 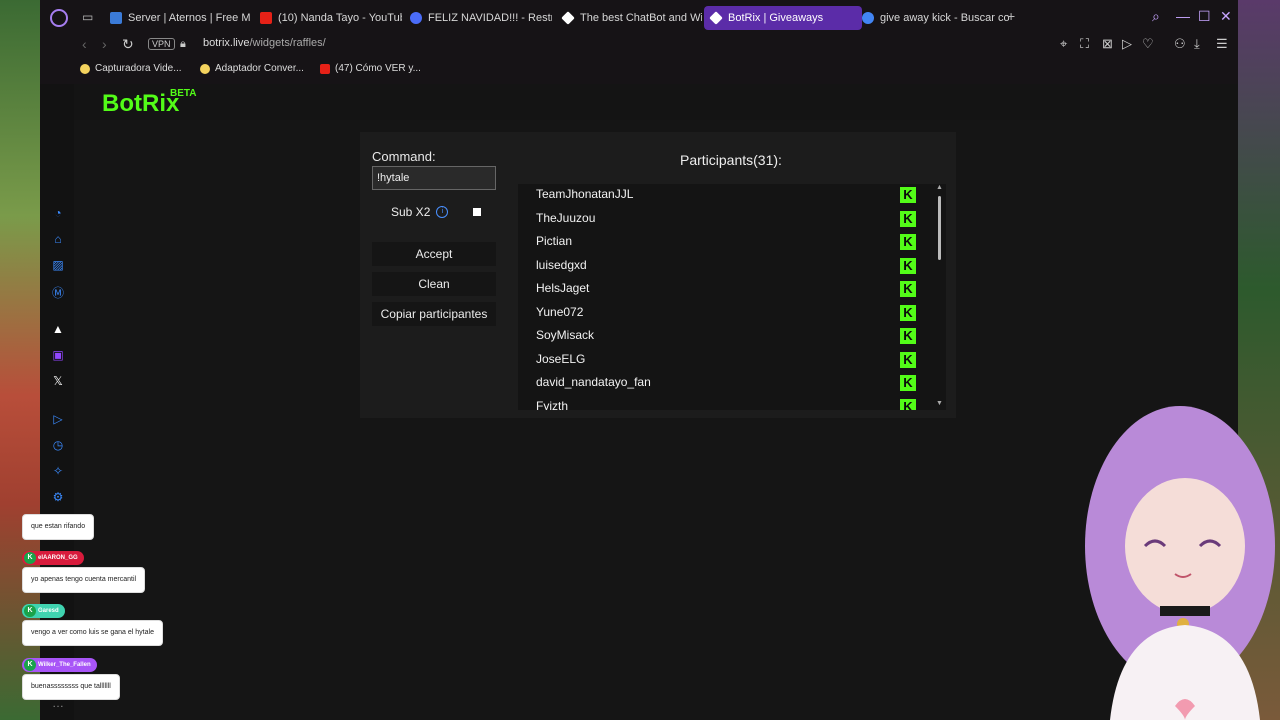 I want to click on heart-icon: ♡, so click(x=1148, y=44).